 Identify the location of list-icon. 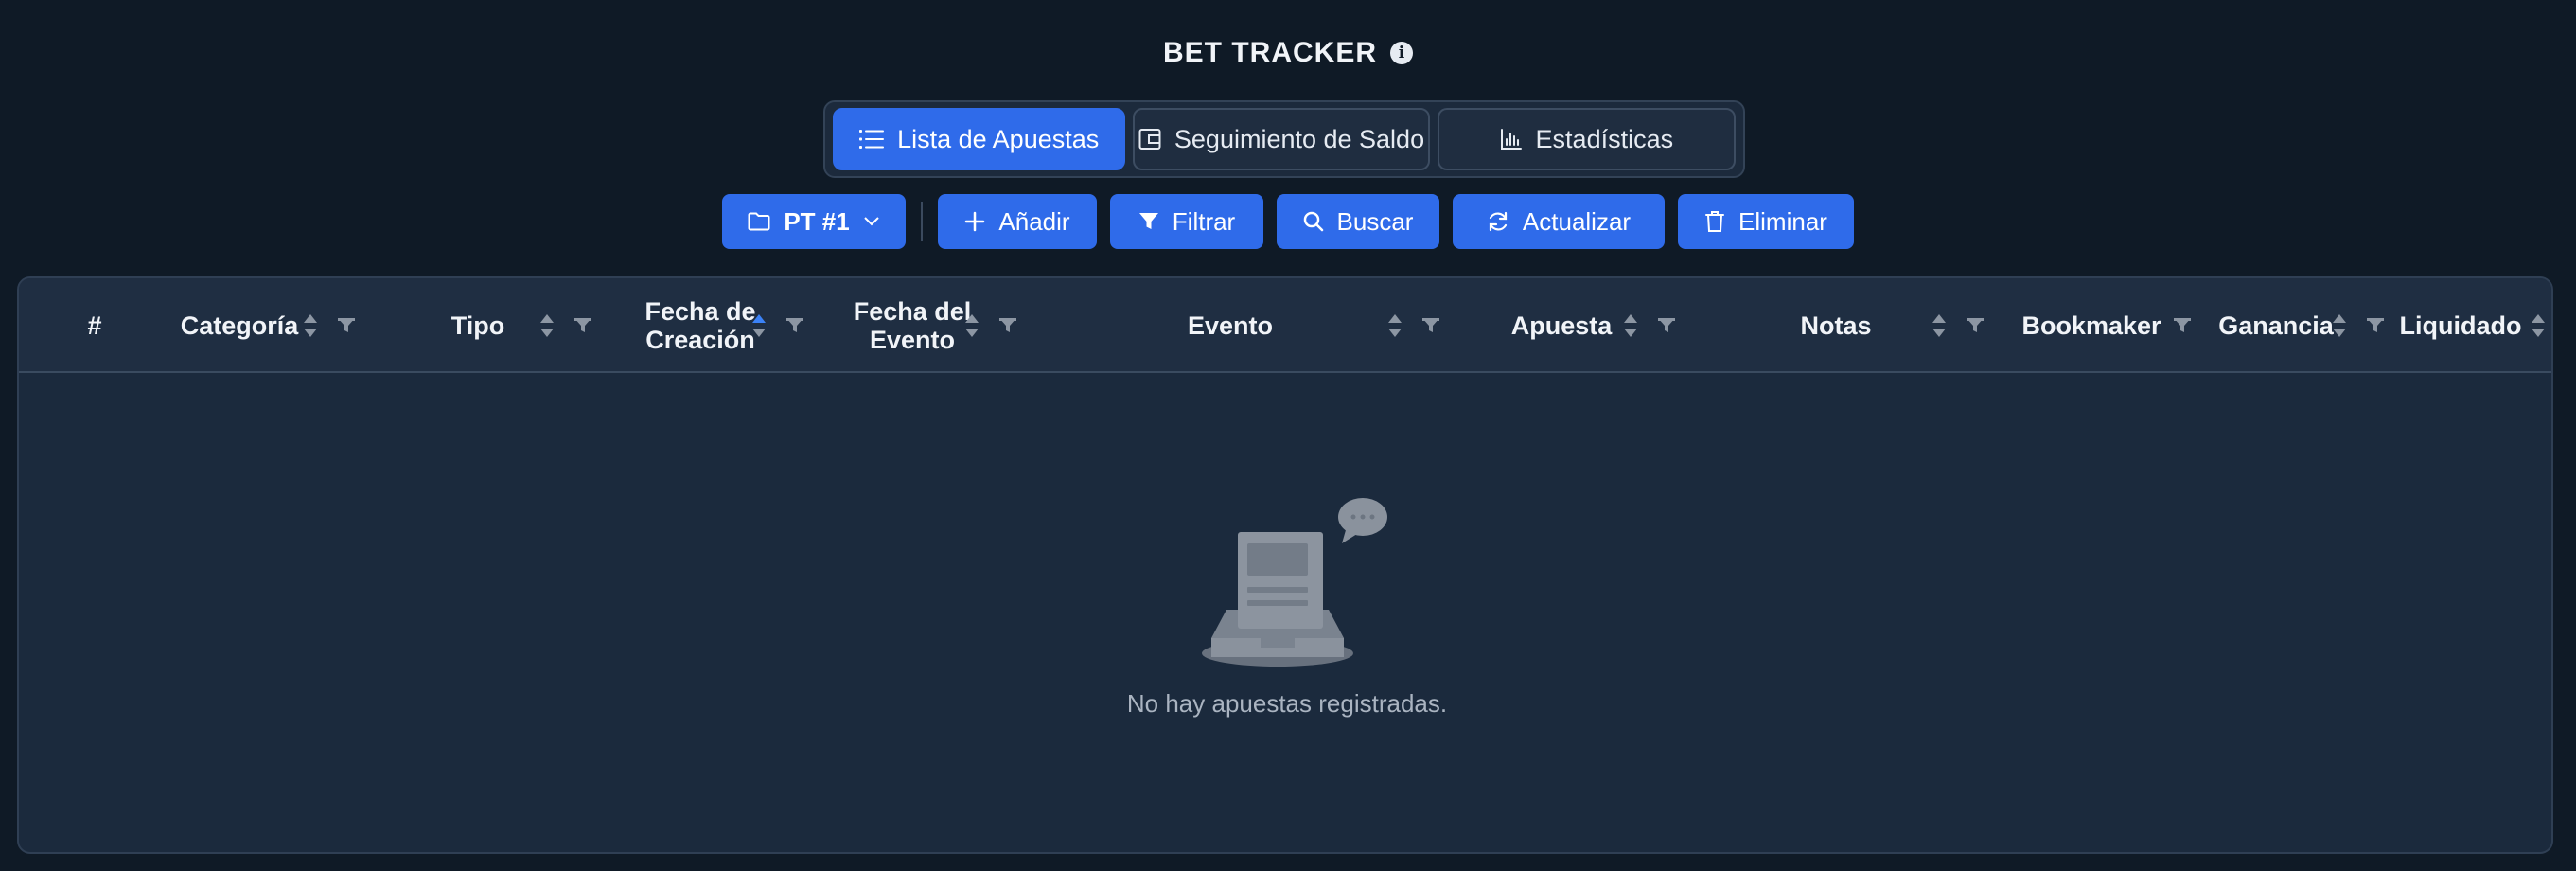
(872, 139).